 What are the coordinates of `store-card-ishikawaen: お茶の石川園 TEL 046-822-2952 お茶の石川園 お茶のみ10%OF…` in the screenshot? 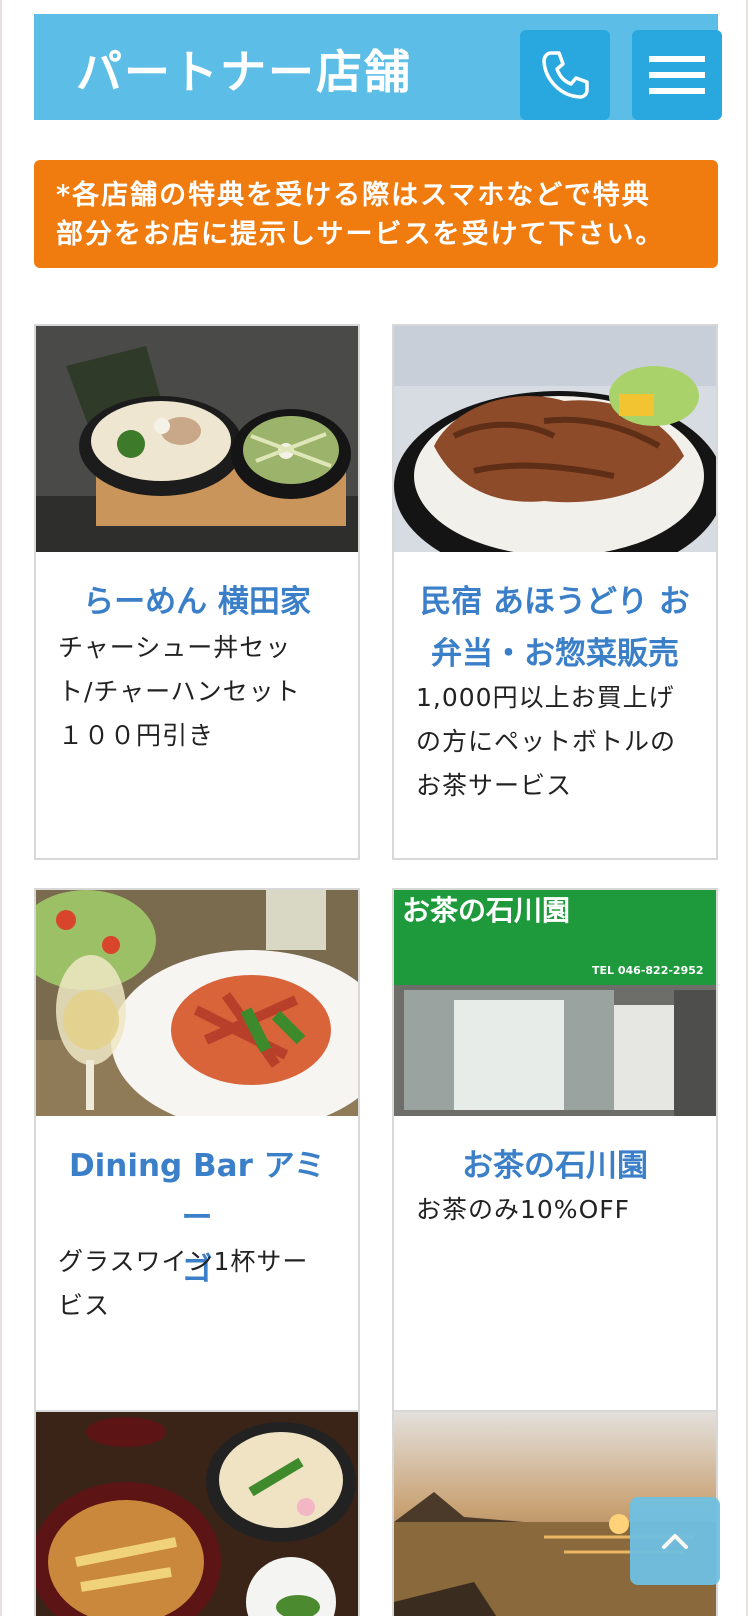 It's located at (555, 1156).